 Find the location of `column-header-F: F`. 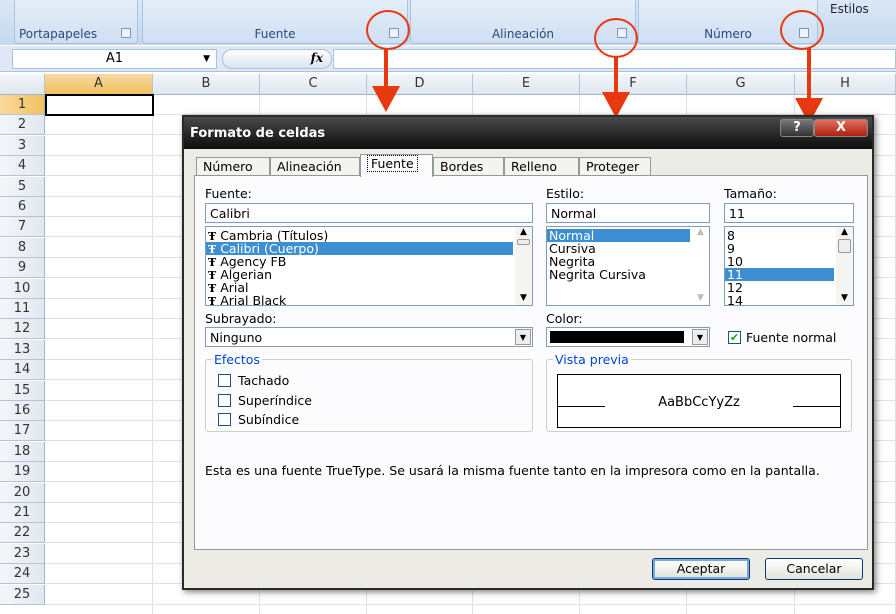

column-header-F: F is located at coordinates (633, 84).